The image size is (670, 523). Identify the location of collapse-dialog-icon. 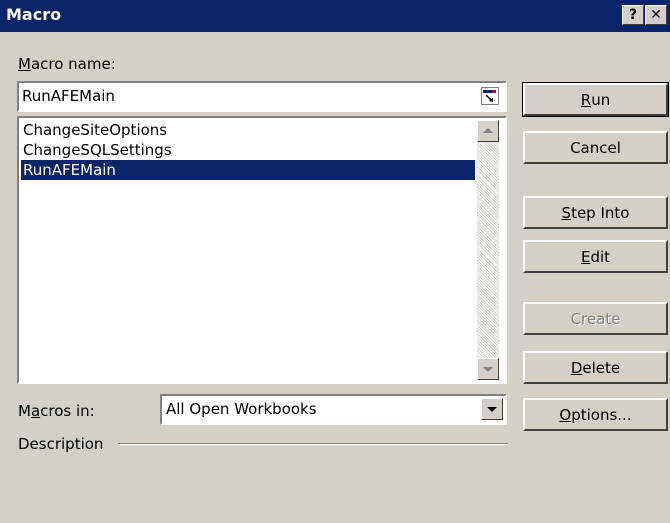
(490, 96).